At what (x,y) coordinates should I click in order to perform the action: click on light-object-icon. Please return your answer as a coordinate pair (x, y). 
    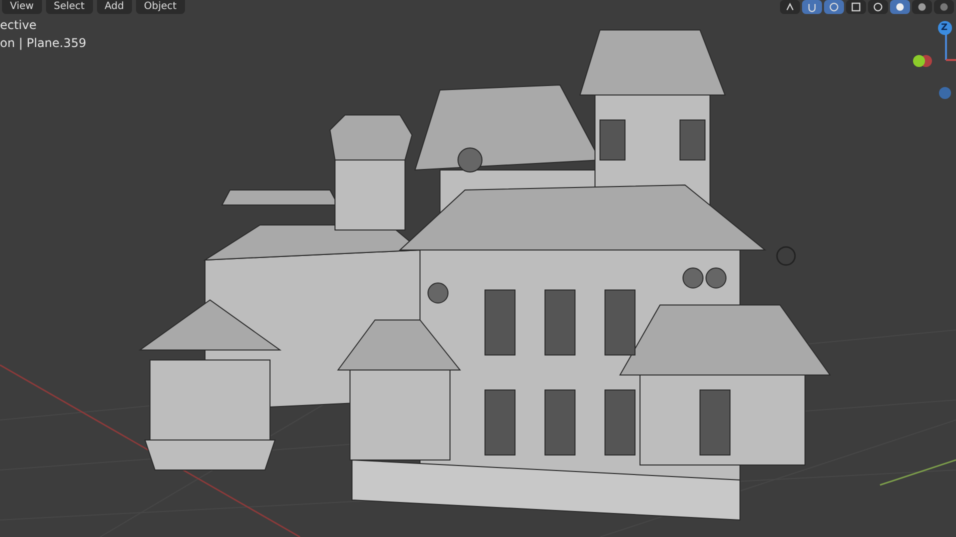
    Looking at the image, I should click on (786, 256).